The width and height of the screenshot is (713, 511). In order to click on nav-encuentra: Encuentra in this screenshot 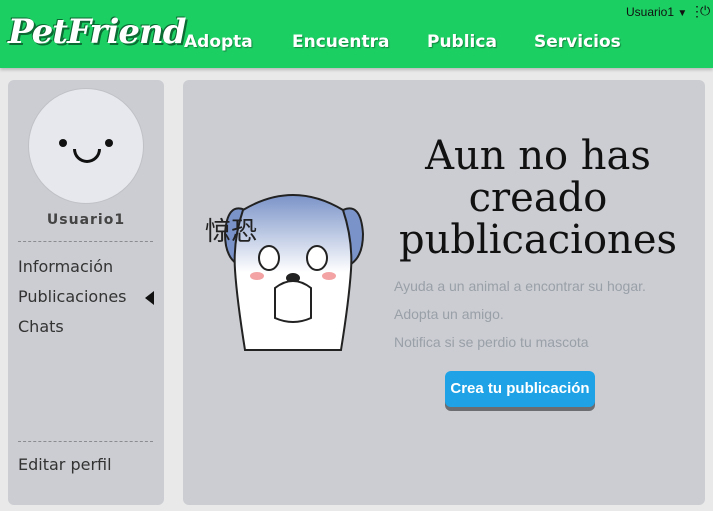, I will do `click(341, 42)`.